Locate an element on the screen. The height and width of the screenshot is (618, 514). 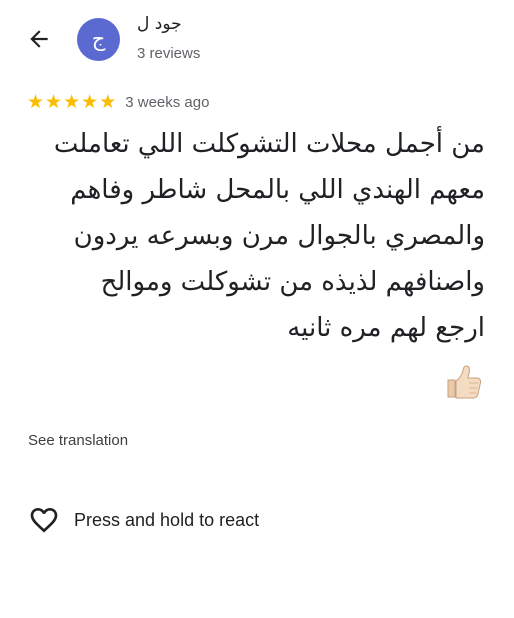
reviewer-review-count: 3 reviews is located at coordinates (169, 53).